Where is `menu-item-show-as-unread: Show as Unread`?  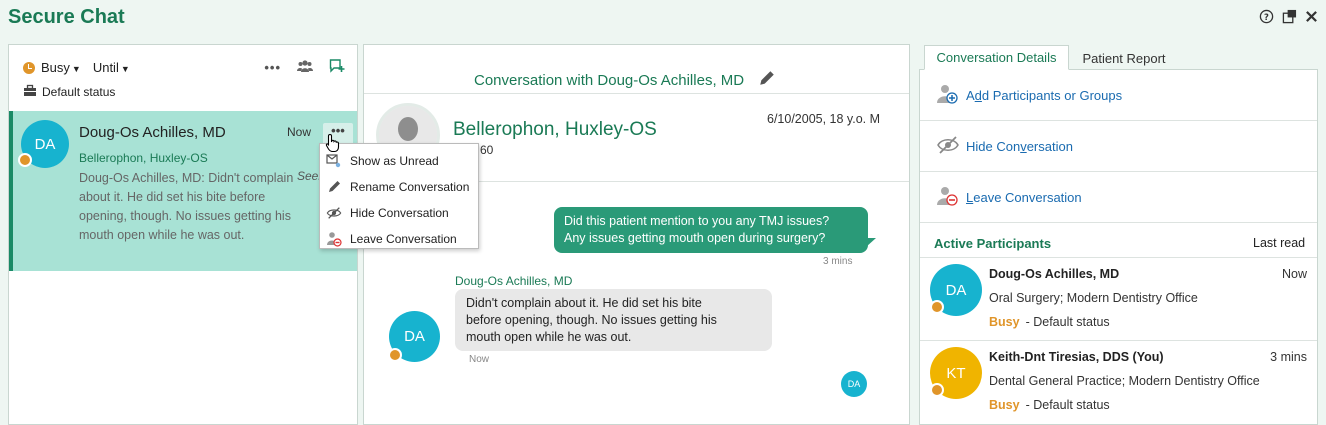 menu-item-show-as-unread: Show as Unread is located at coordinates (399, 161).